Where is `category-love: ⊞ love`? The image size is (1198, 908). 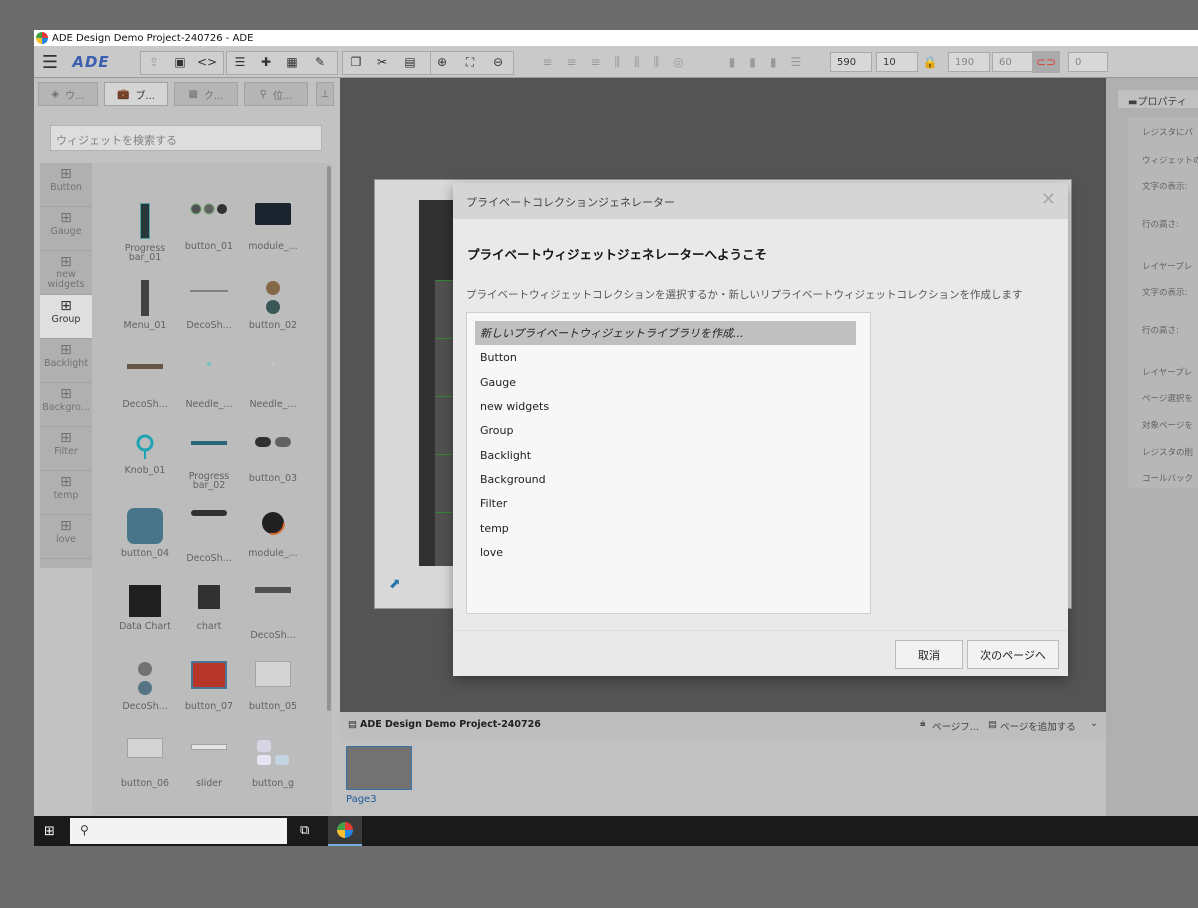 category-love: ⊞ love is located at coordinates (66, 537).